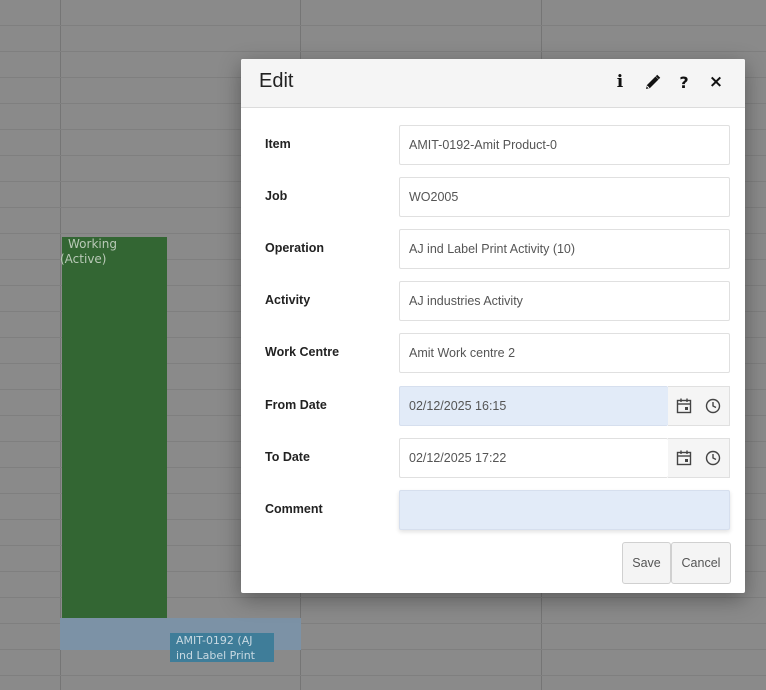 The image size is (766, 690). Describe the element at coordinates (668, 82) in the screenshot. I see `dialog-header-icons: i ? ×` at that location.